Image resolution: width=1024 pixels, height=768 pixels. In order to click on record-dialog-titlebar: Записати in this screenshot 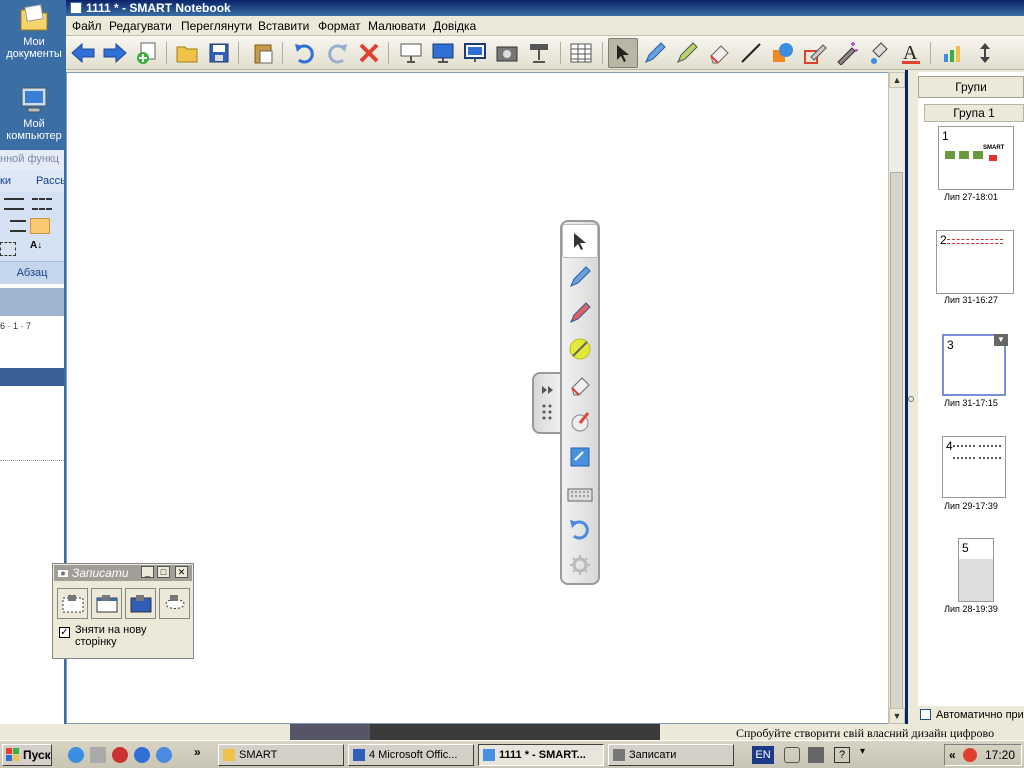, I will do `click(123, 573)`.